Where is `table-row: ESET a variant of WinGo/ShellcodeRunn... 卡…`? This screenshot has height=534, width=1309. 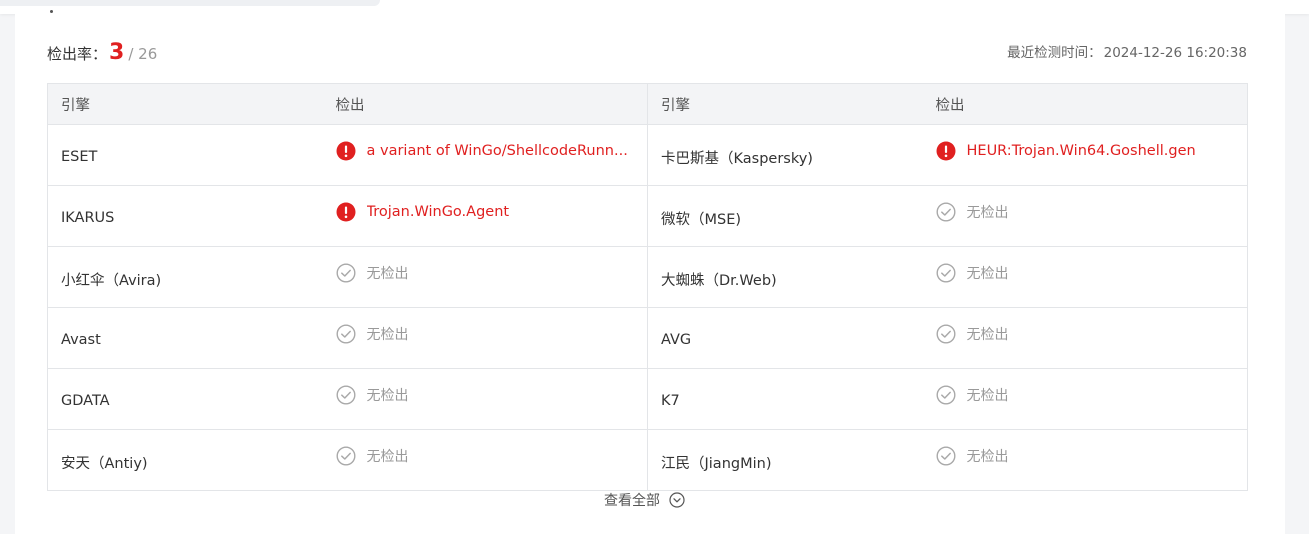
table-row: ESET a variant of WinGo/ShellcodeRunn... 卡… is located at coordinates (647, 155).